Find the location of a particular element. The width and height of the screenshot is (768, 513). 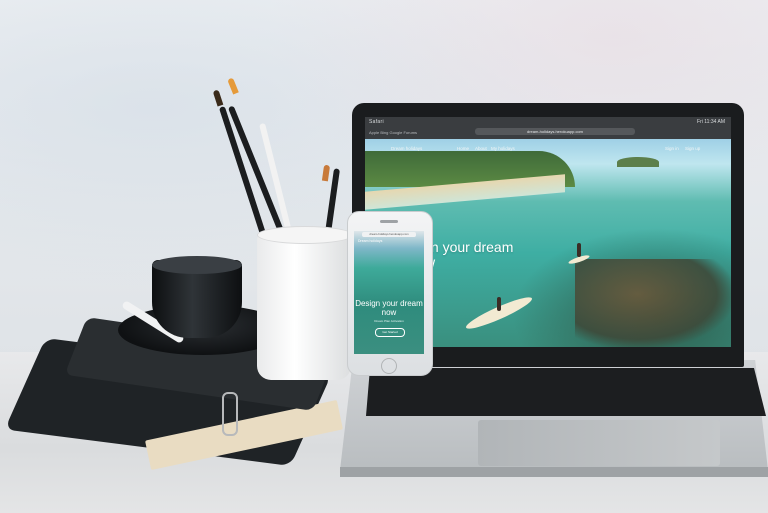

cup-rim is located at coordinates (197, 265).